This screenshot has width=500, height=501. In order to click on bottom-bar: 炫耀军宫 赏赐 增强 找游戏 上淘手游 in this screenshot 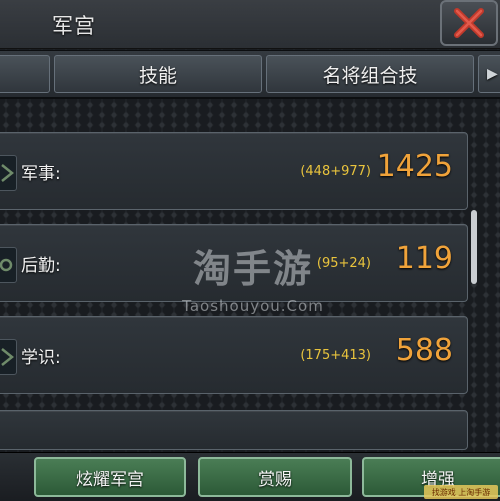, I will do `click(250, 476)`.